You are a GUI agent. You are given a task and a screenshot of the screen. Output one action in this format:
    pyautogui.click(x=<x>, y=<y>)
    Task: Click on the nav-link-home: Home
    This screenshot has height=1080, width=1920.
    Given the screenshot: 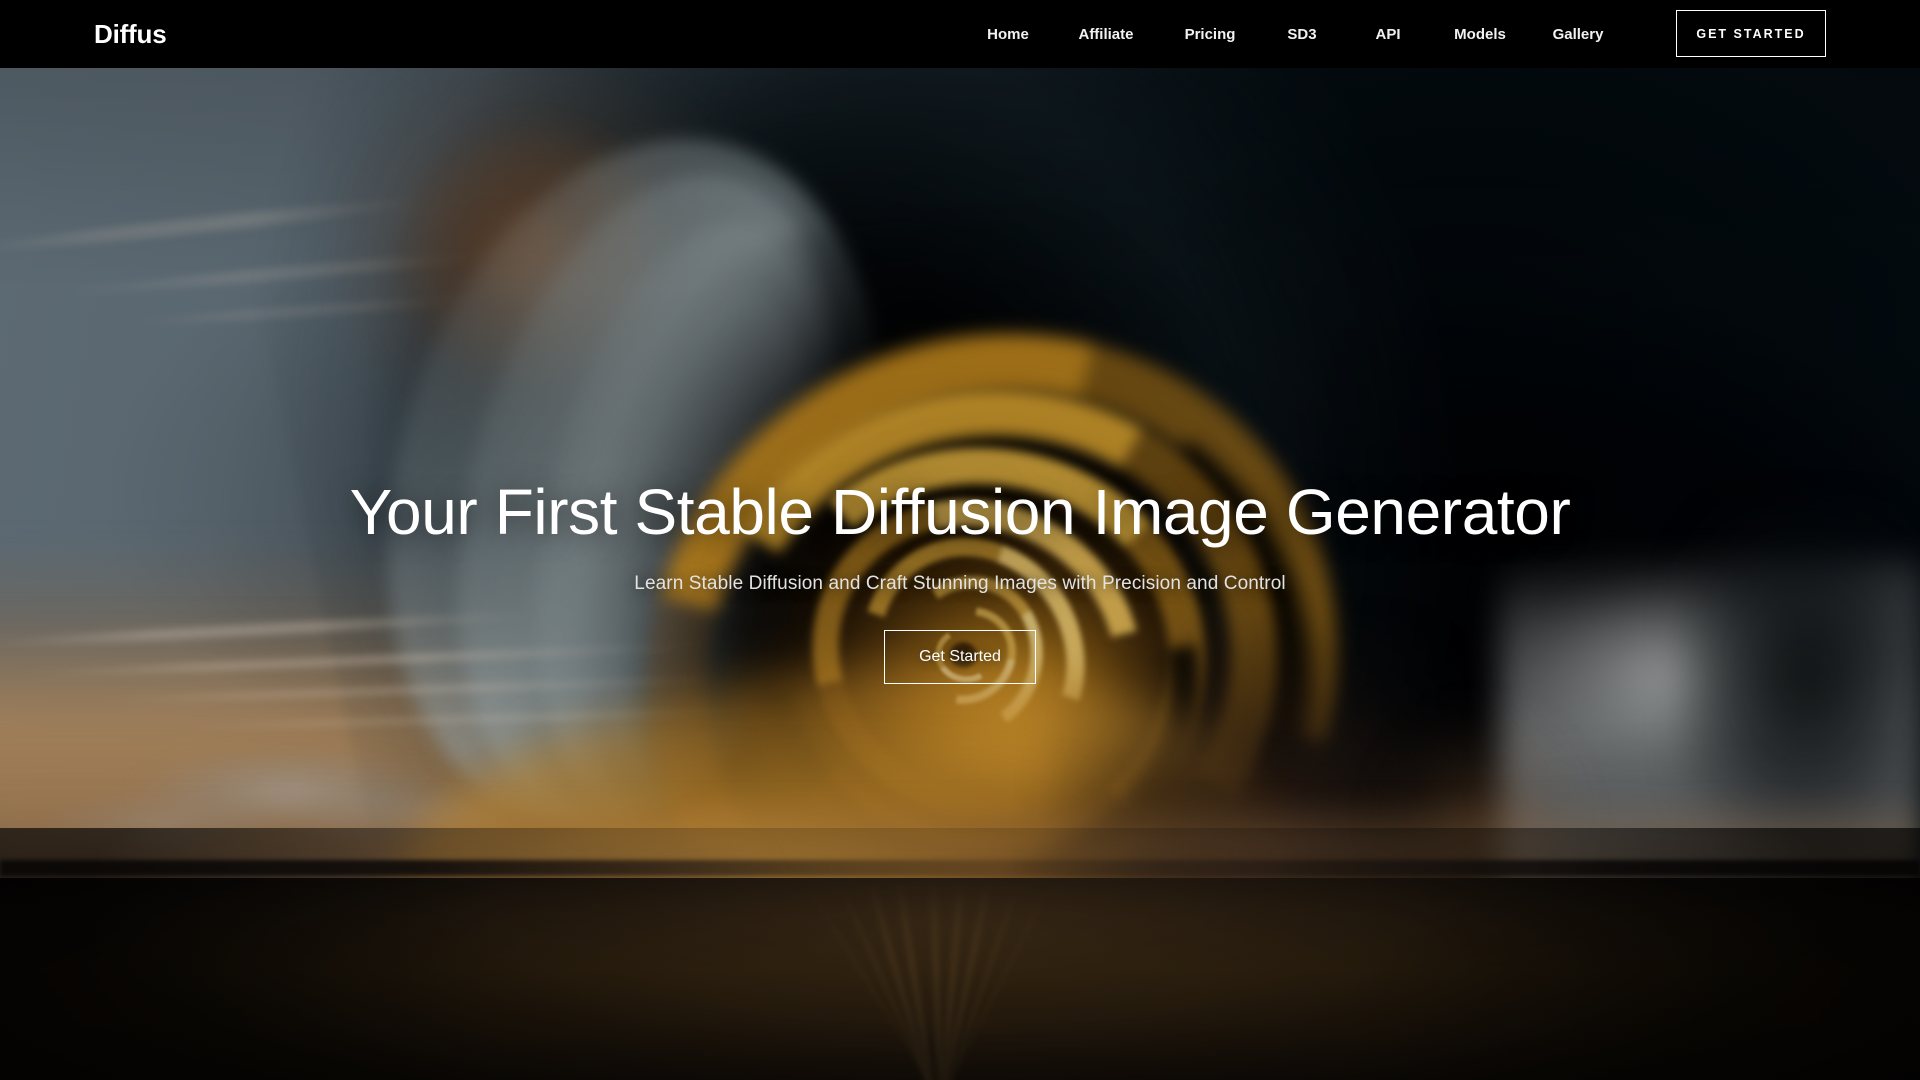 What is the action you would take?
    pyautogui.click(x=1008, y=34)
    